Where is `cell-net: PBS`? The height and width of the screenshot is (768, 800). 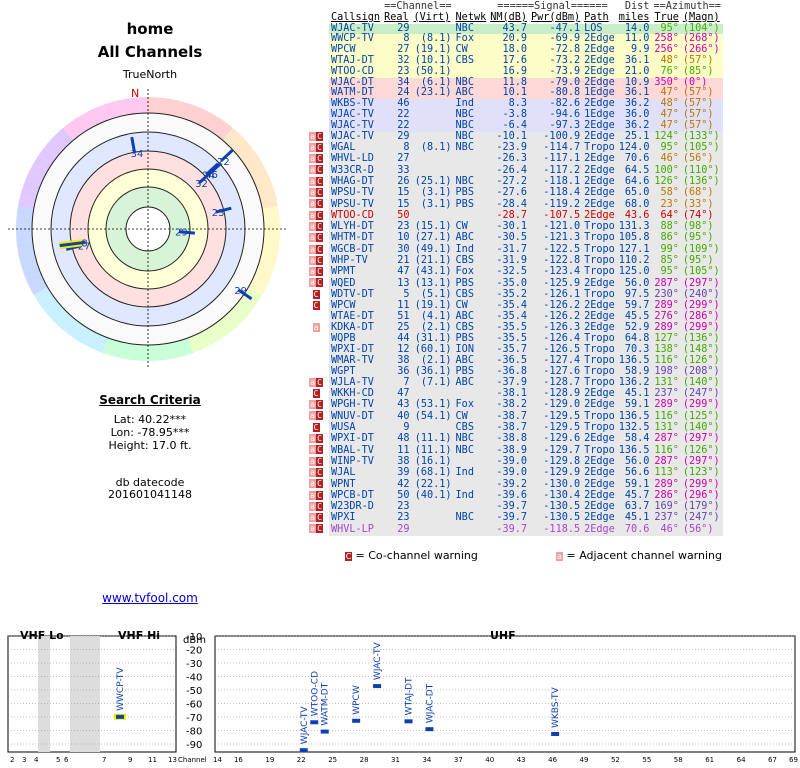
cell-net: PBS is located at coordinates (471, 372).